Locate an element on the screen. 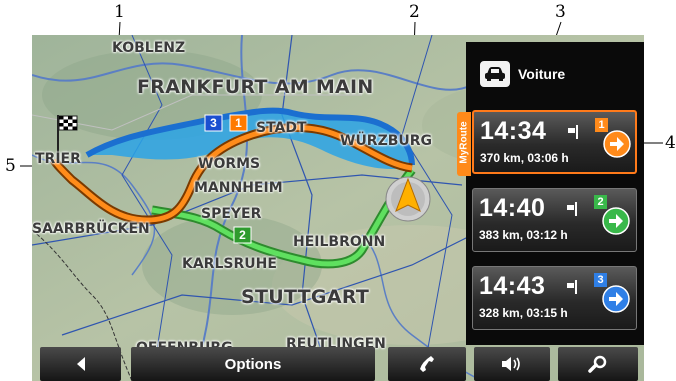 This screenshot has width=676, height=381. callout-2: 2 is located at coordinates (414, 12).